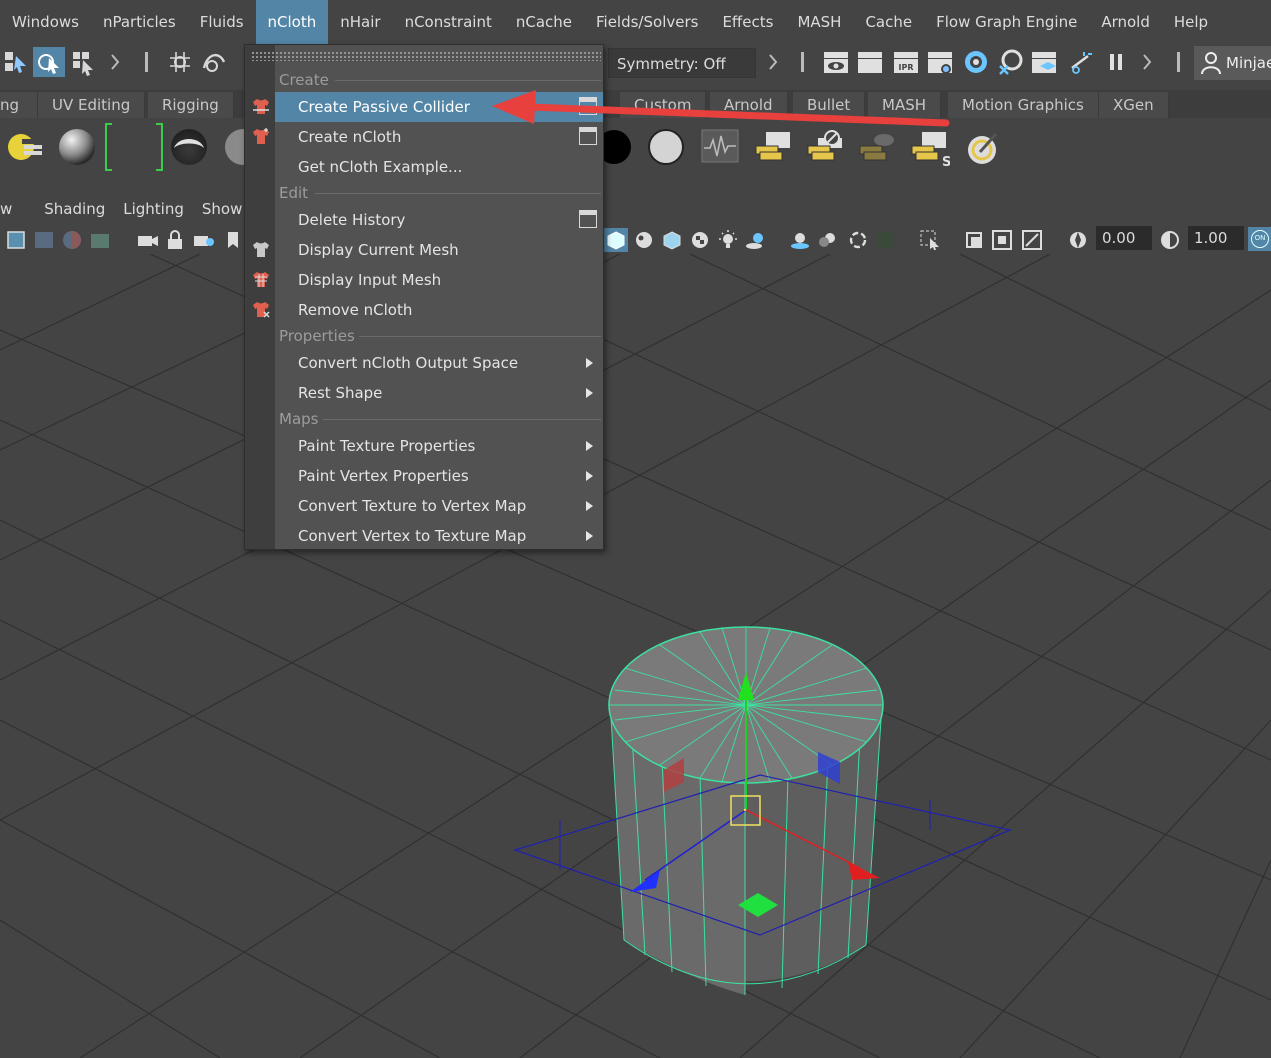 The width and height of the screenshot is (1271, 1058). I want to click on tab-custom: Custom, so click(663, 105).